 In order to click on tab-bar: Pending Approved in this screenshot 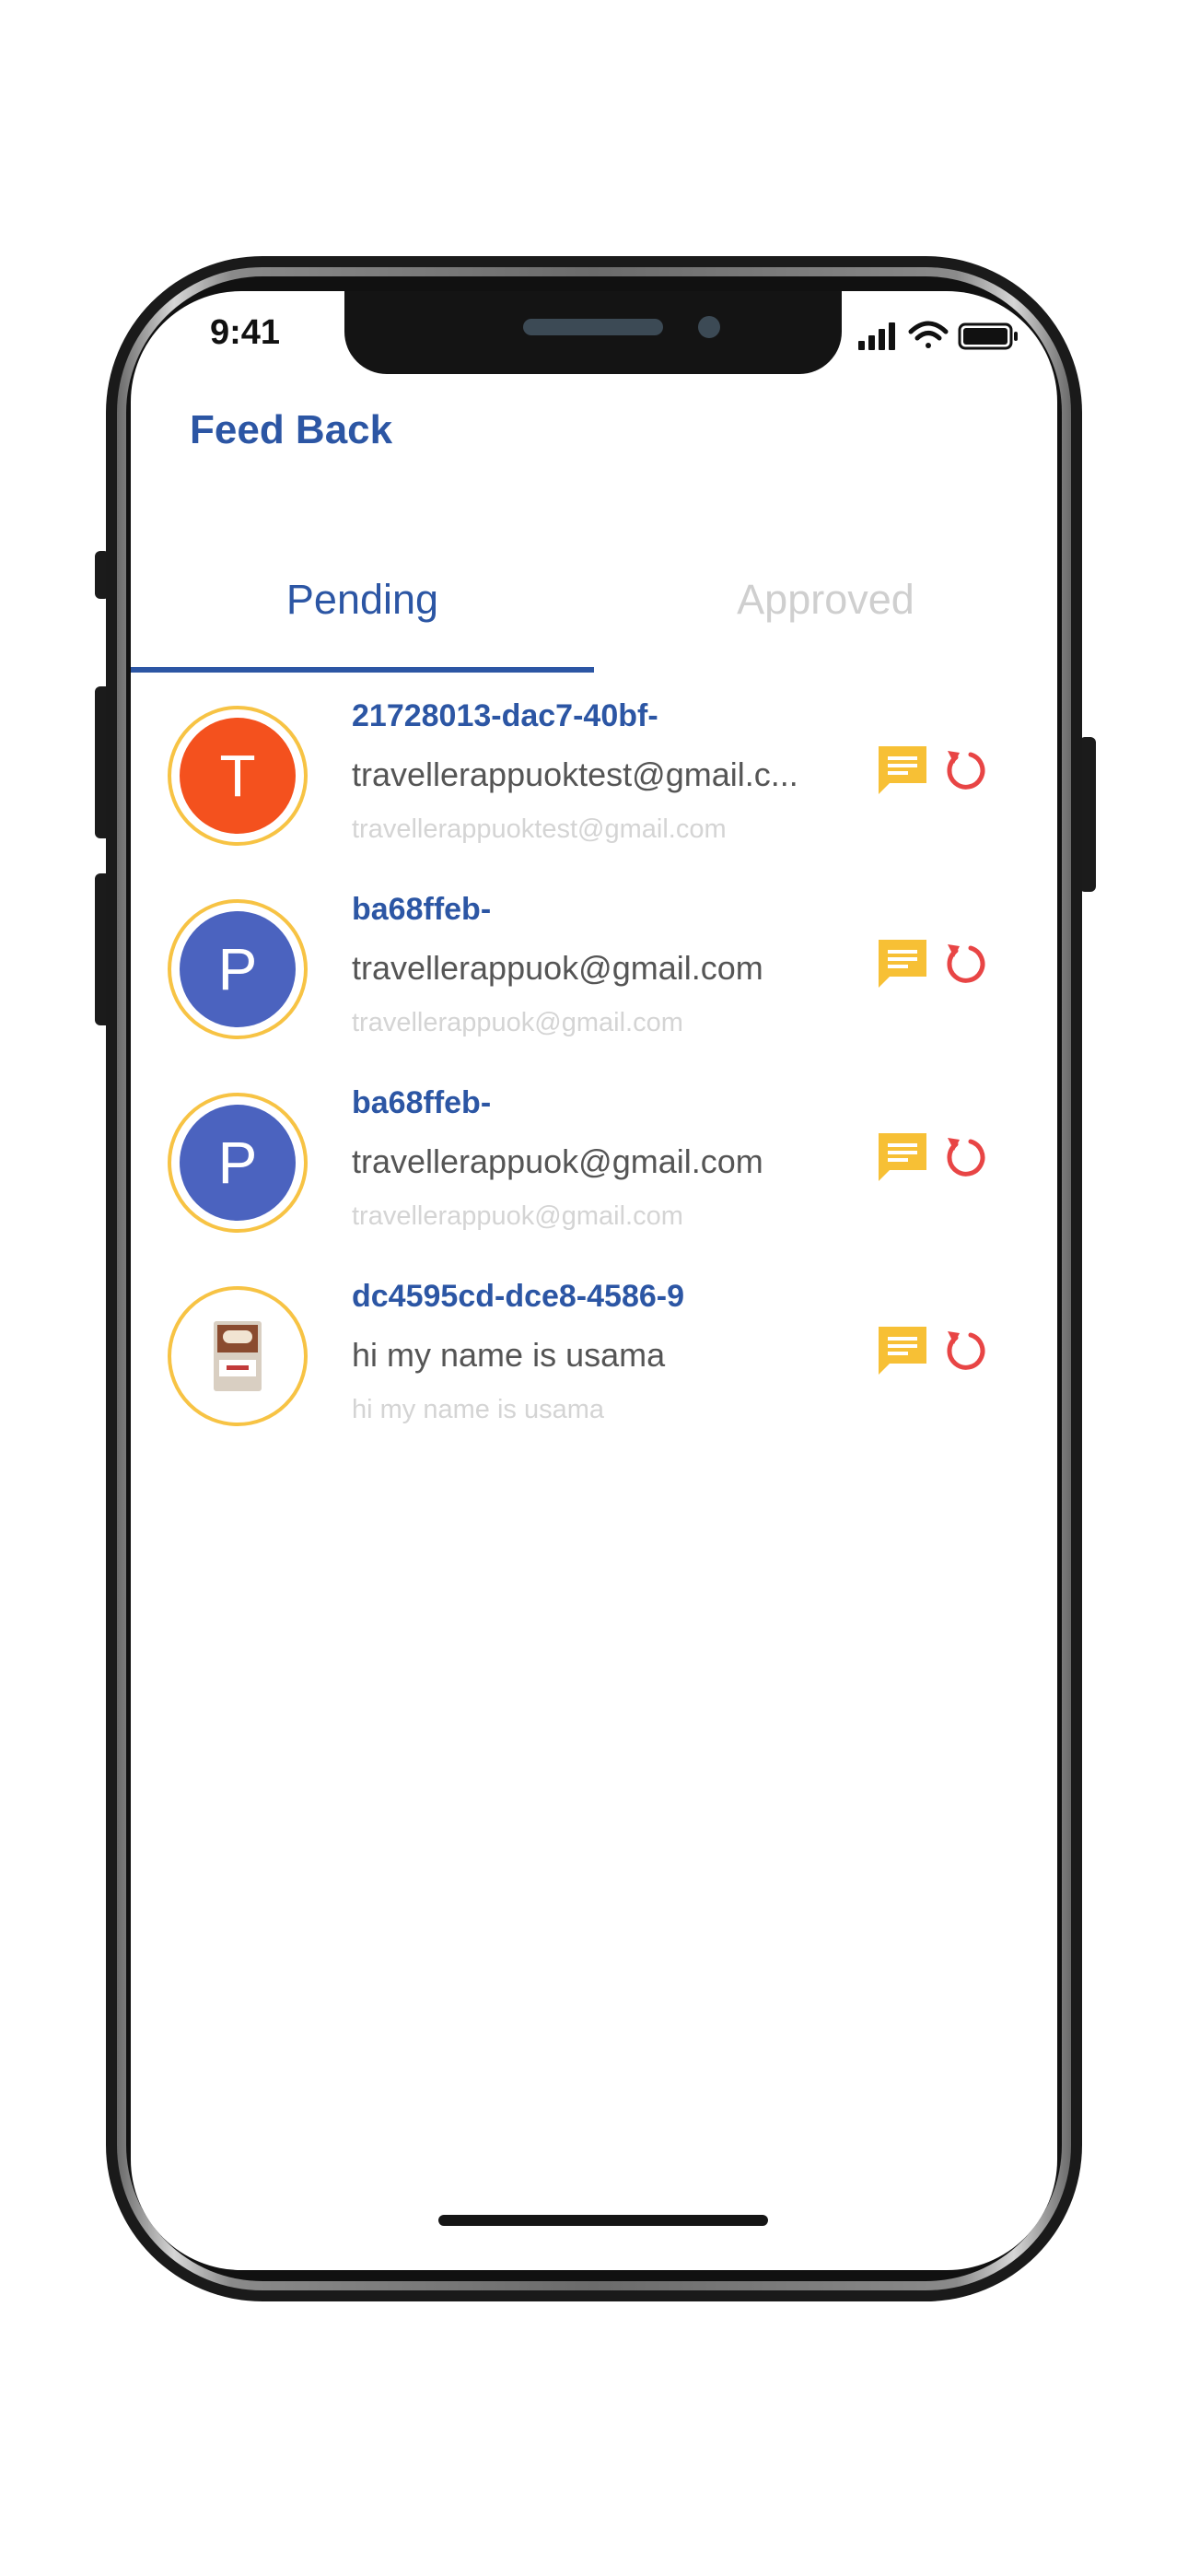, I will do `click(594, 613)`.